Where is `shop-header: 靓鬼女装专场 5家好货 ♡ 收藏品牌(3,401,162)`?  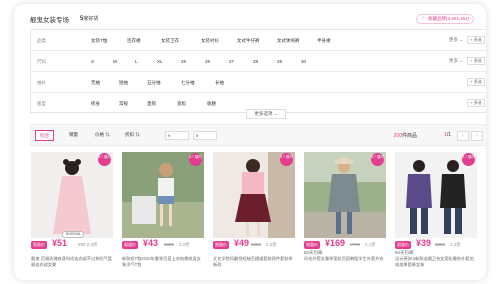
shop-header: 靓鬼女装专场 5家好货 ♡ 收藏品牌(3,401,162) is located at coordinates (252, 20).